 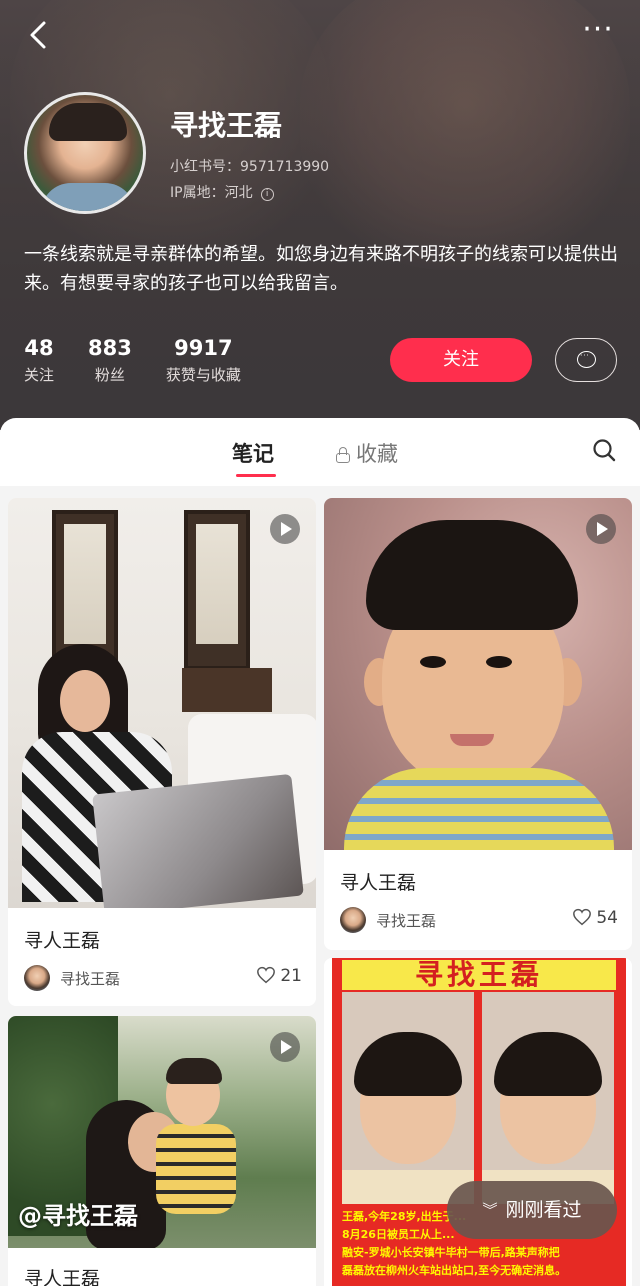 What do you see at coordinates (595, 918) in the screenshot?
I see `like-count: 54` at bounding box center [595, 918].